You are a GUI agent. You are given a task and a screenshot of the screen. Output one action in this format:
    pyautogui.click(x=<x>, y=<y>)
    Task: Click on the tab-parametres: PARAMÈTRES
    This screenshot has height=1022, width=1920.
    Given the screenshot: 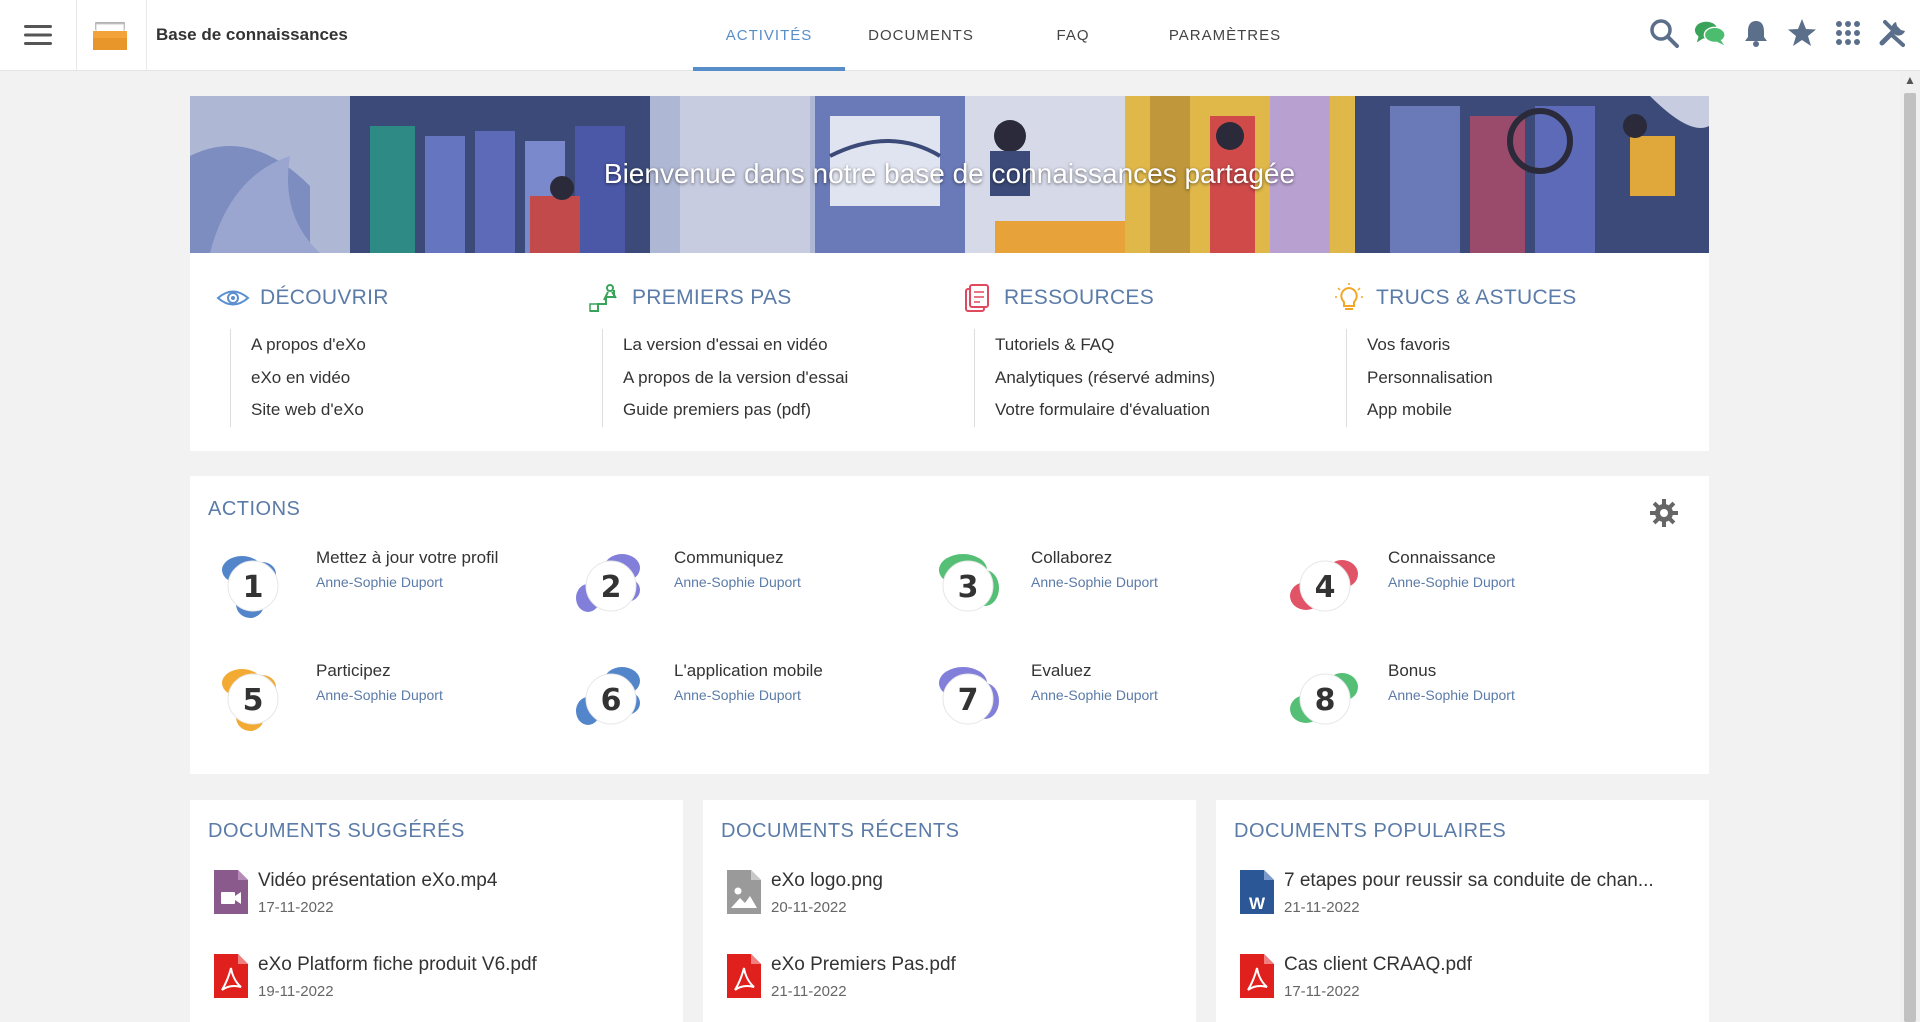 What is the action you would take?
    pyautogui.click(x=1225, y=35)
    